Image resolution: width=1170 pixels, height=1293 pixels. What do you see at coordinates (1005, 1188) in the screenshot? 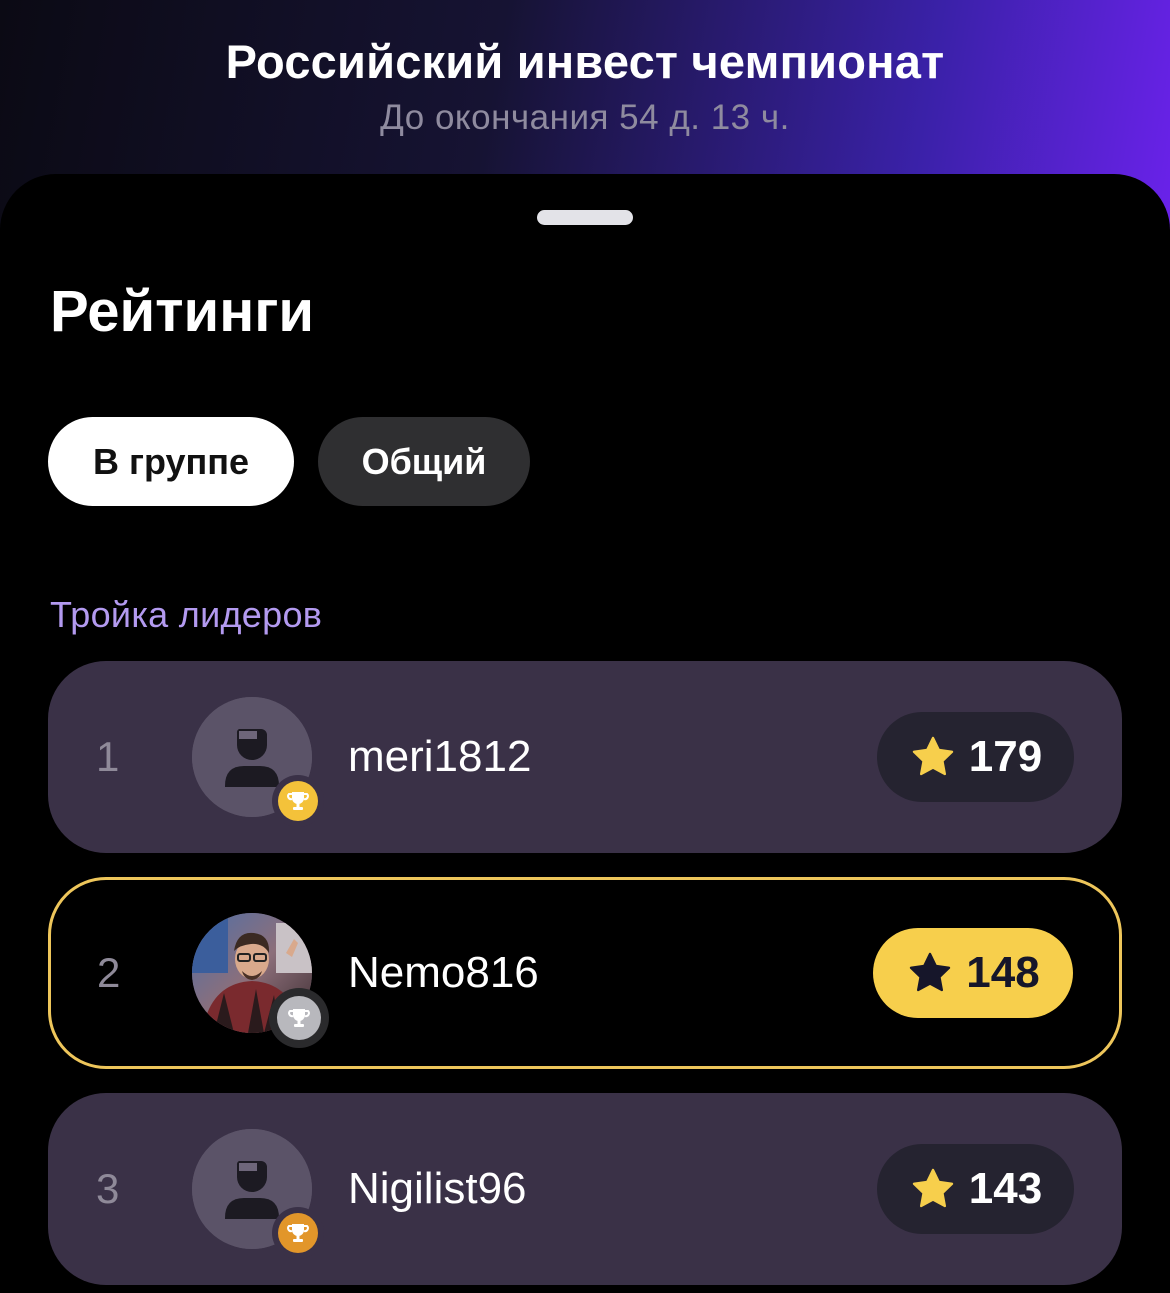
I see `score-value: 143` at bounding box center [1005, 1188].